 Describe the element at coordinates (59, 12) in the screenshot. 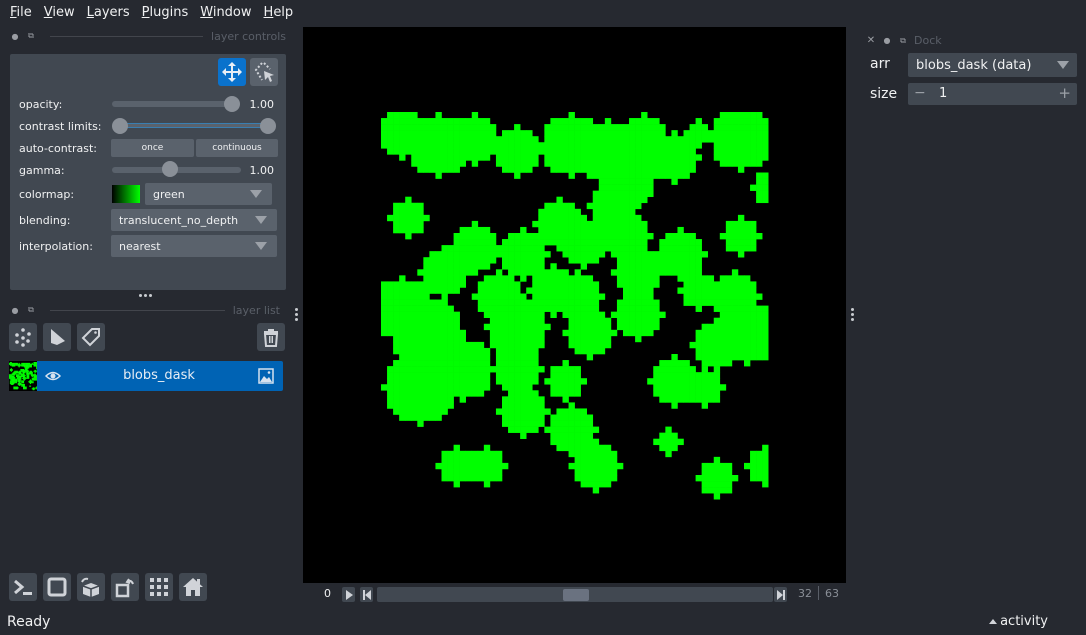

I see `menu-view: View` at that location.